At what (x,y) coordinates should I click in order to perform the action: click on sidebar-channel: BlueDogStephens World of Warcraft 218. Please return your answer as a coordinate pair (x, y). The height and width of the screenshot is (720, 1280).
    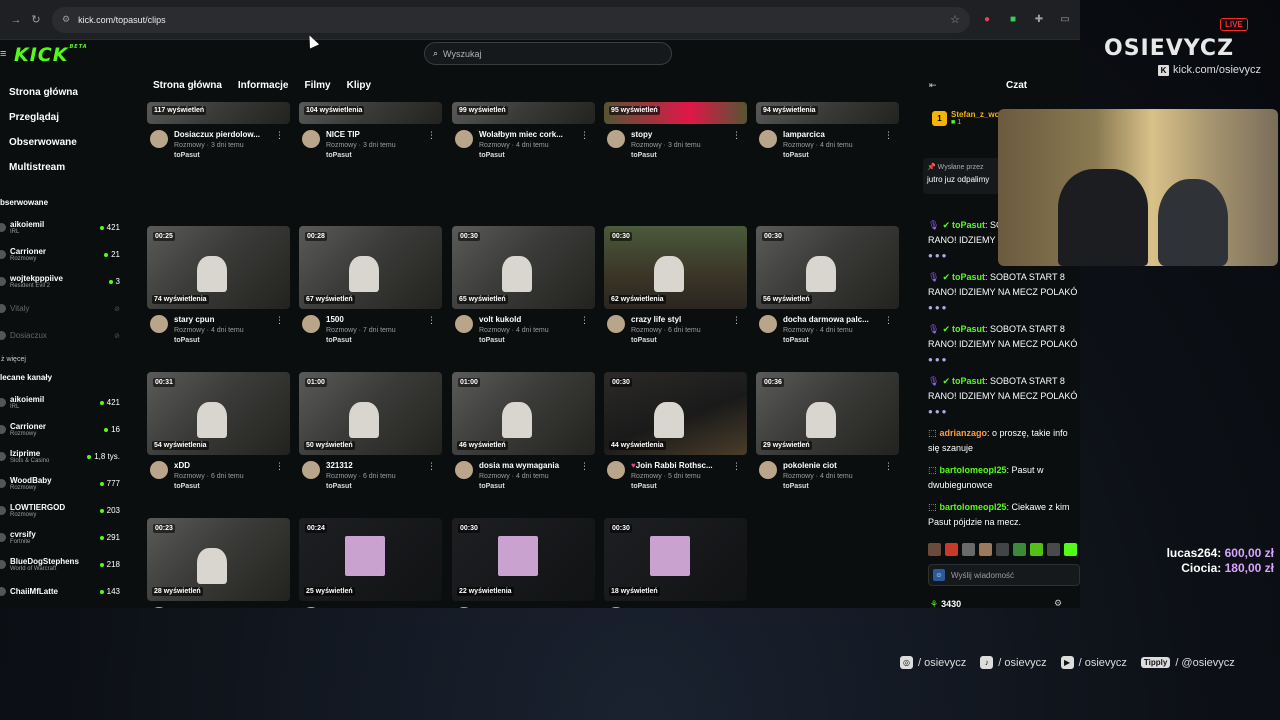
    Looking at the image, I should click on (64, 564).